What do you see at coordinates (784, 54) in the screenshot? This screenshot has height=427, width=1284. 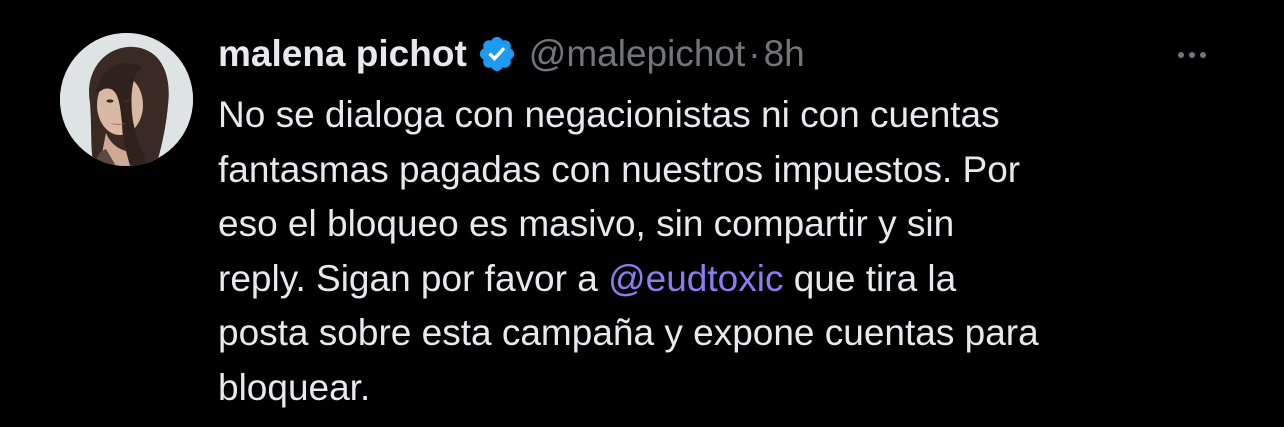 I see `tweet-timestamp: 8h` at bounding box center [784, 54].